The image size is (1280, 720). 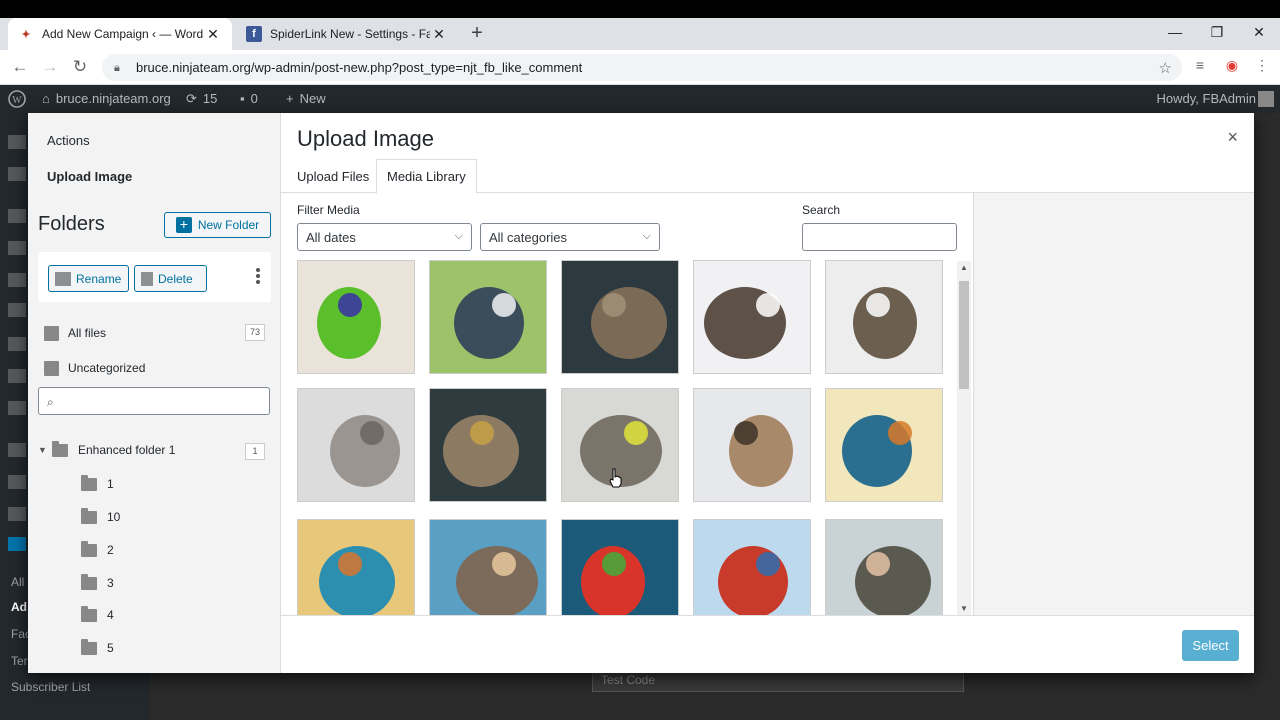 I want to click on folder-search-input: ⌕, so click(x=154, y=401).